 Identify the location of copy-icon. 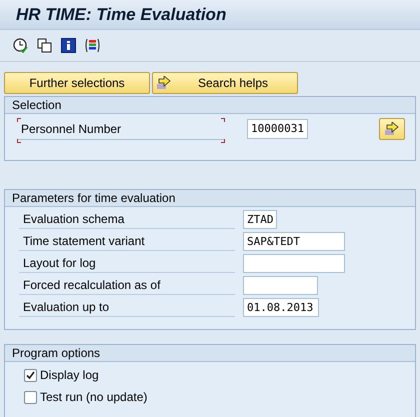
(44, 45).